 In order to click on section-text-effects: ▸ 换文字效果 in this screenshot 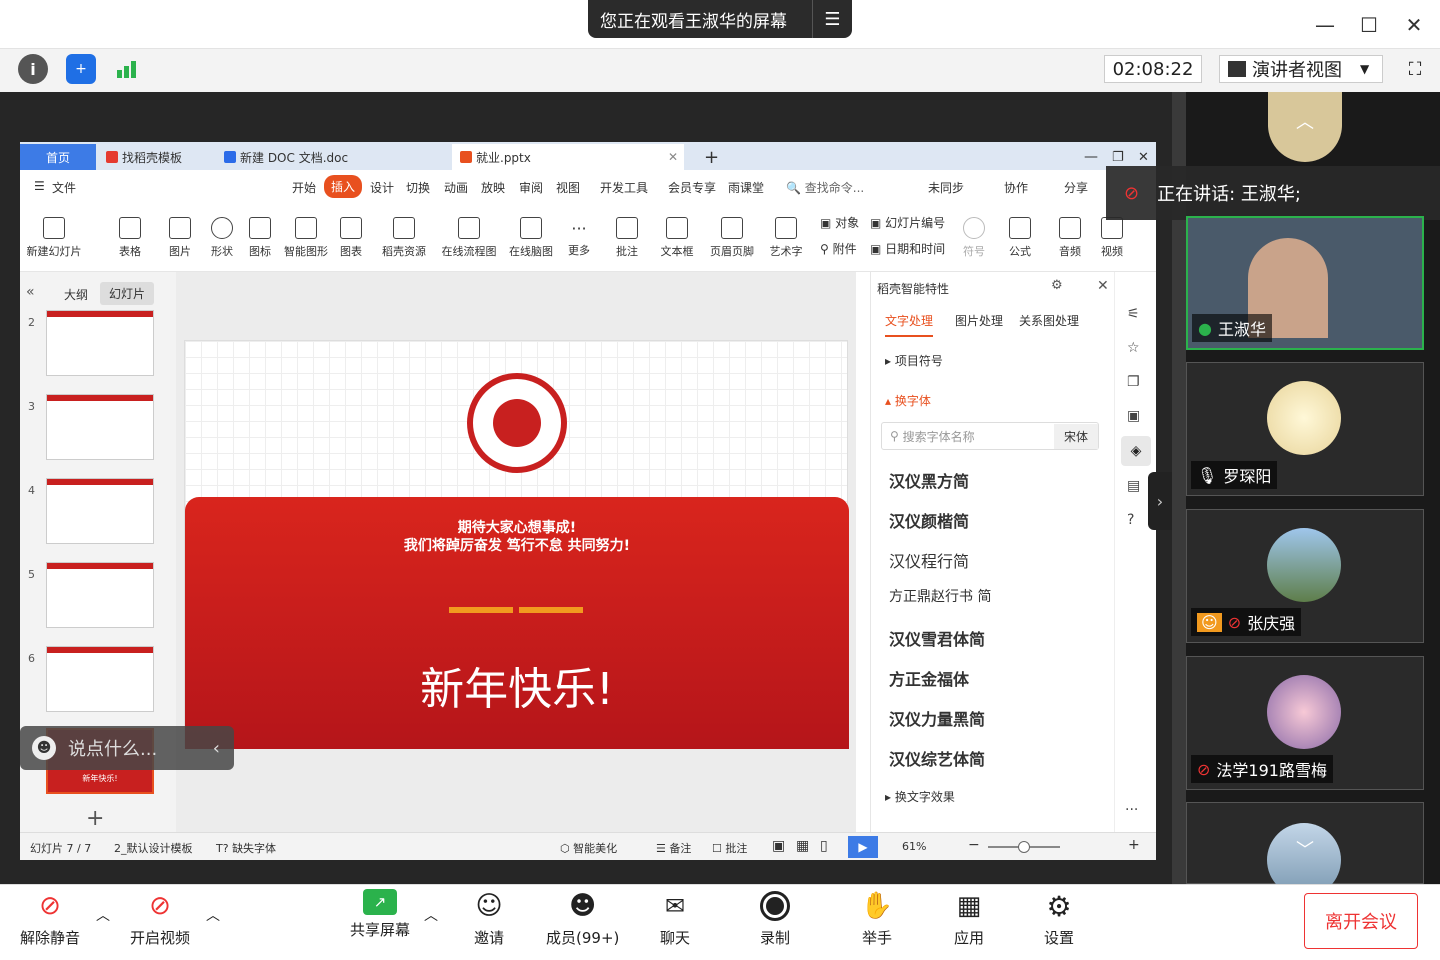, I will do `click(920, 796)`.